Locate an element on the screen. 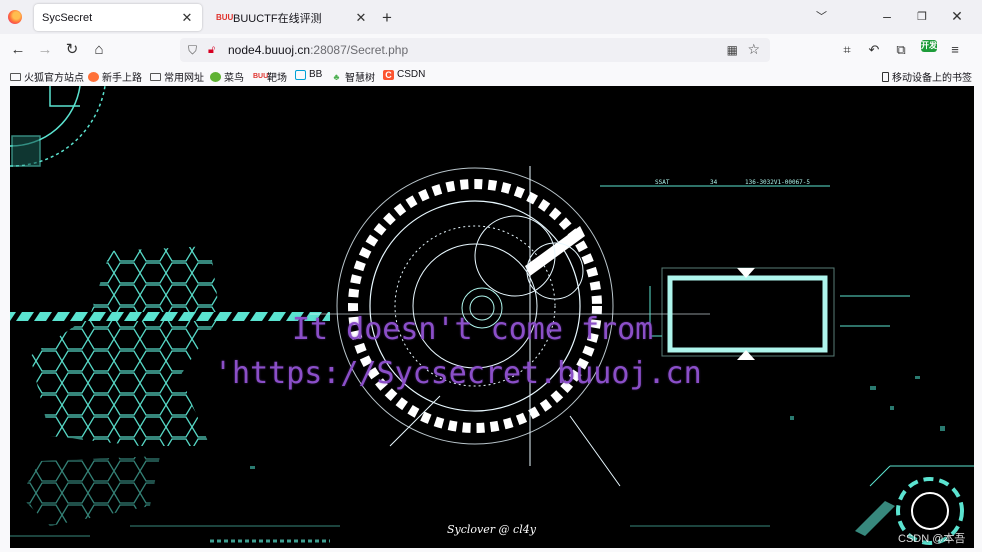 The height and width of the screenshot is (552, 982). buu-icon: BUU is located at coordinates (261, 76).